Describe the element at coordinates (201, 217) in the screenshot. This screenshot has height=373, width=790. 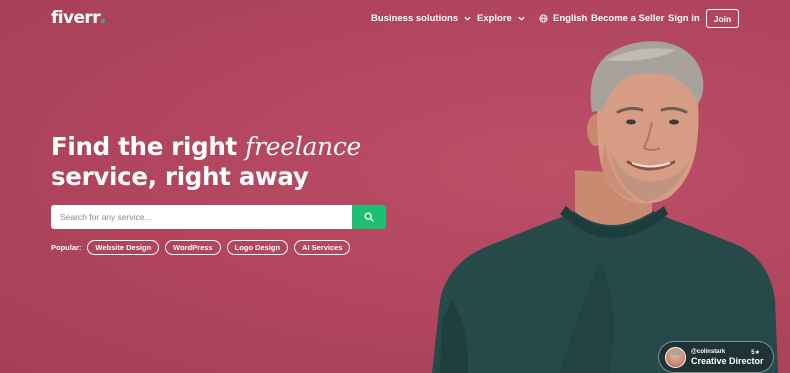
I see `search-input` at that location.